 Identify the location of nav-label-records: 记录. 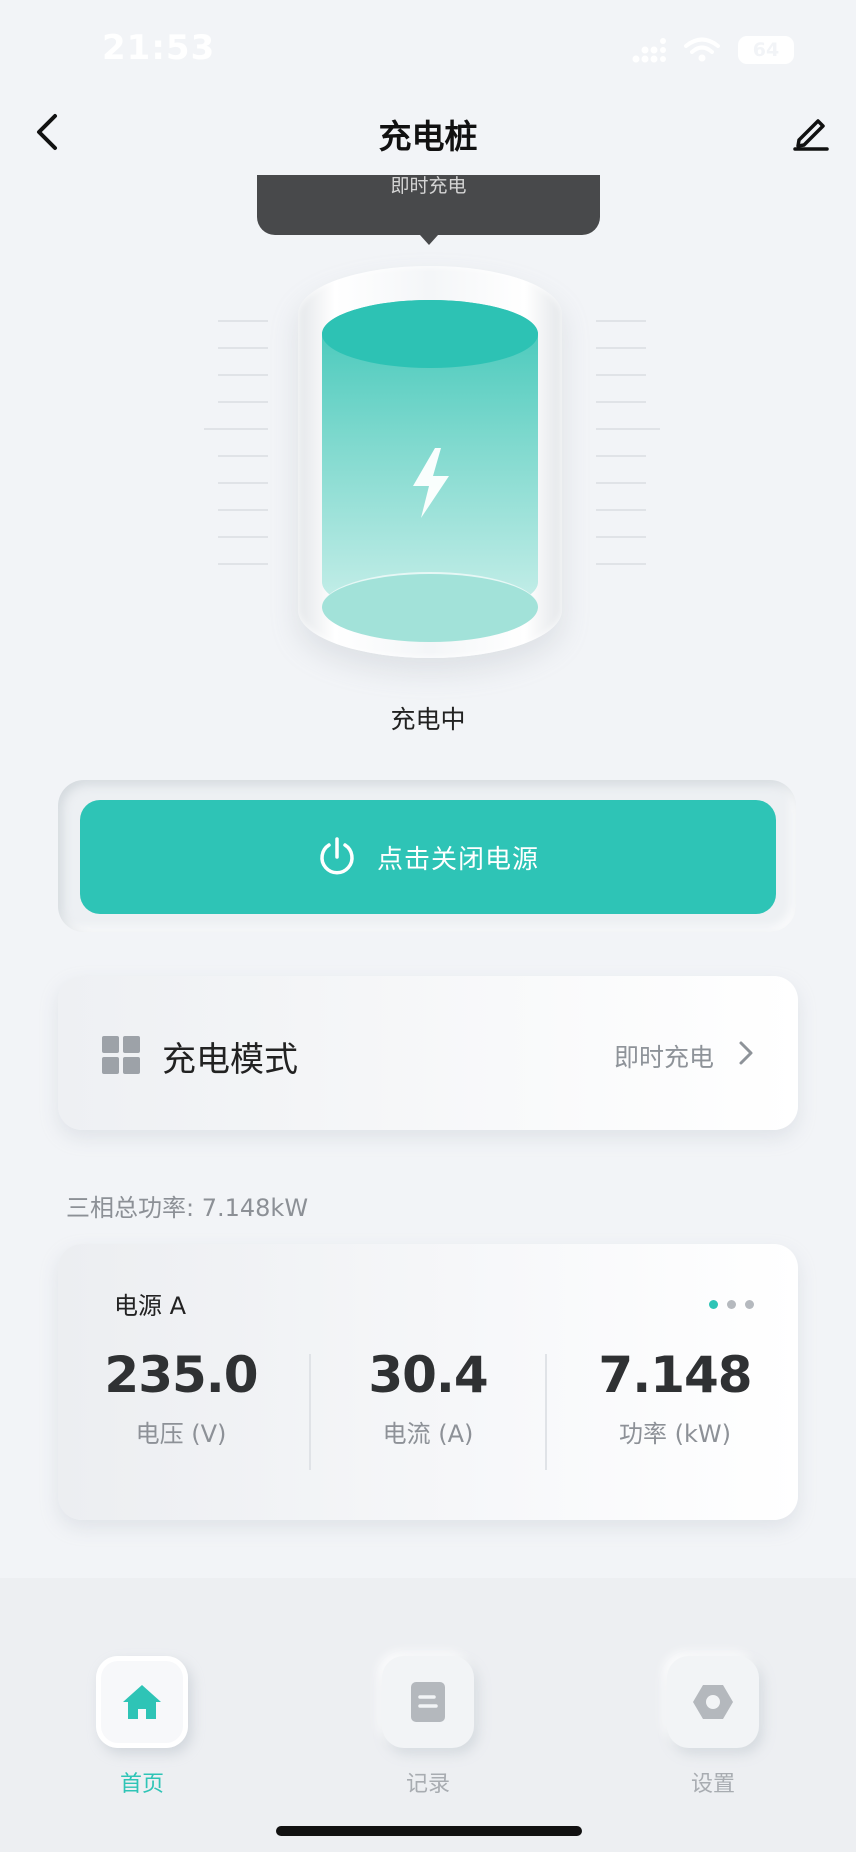
(427, 1784).